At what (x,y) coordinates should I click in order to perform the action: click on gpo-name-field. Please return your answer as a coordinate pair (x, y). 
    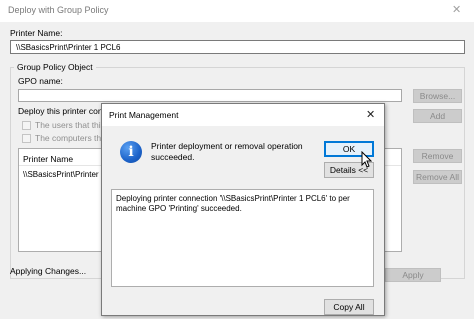
    Looking at the image, I should click on (210, 95).